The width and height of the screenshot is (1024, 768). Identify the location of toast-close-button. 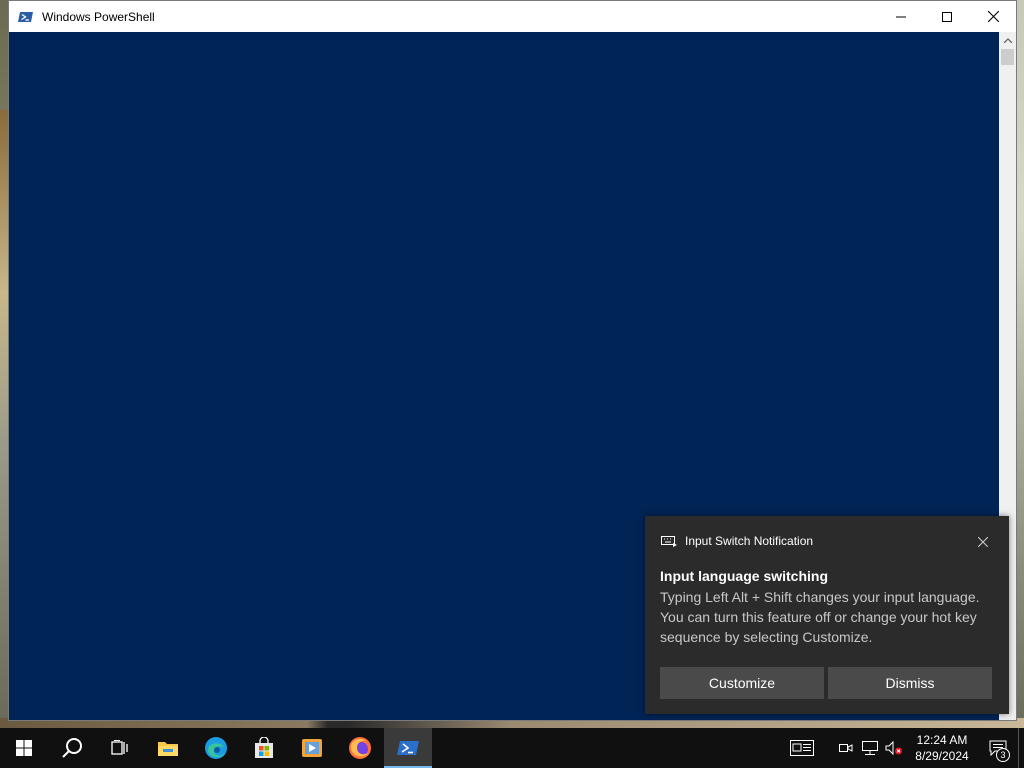
(983, 542).